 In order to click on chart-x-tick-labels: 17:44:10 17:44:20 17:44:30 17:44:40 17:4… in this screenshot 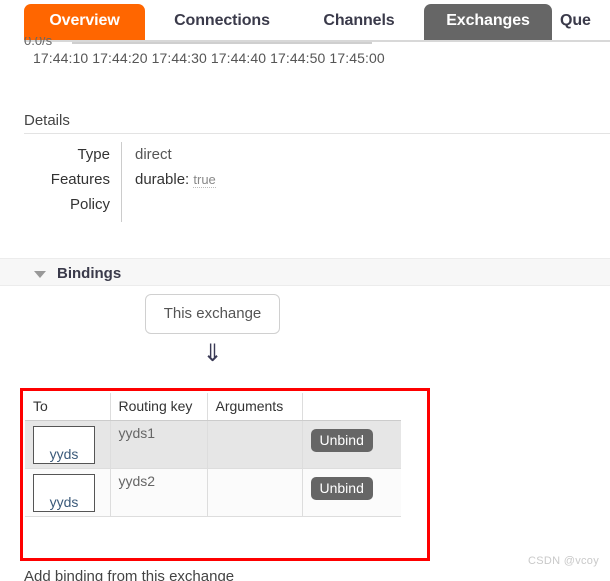, I will do `click(209, 58)`.